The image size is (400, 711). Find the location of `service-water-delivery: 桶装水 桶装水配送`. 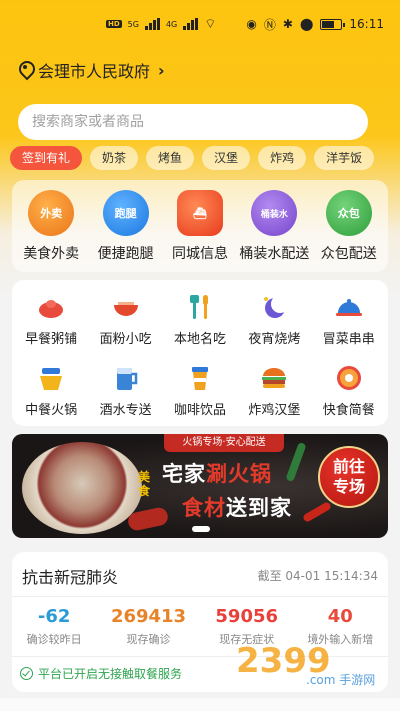

service-water-delivery: 桶装水 桶装水配送 is located at coordinates (274, 221).